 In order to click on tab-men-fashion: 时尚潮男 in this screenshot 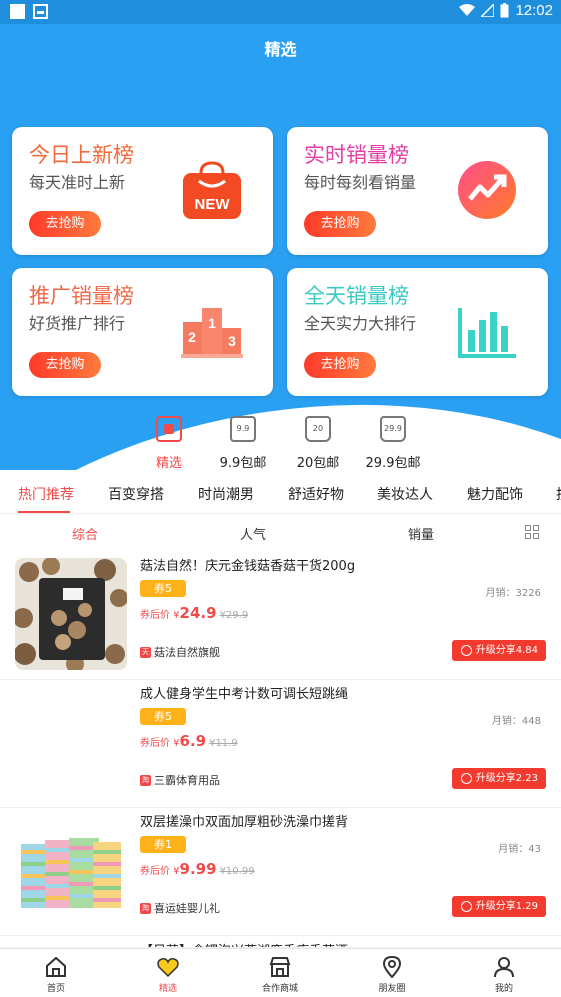, I will do `click(226, 494)`.